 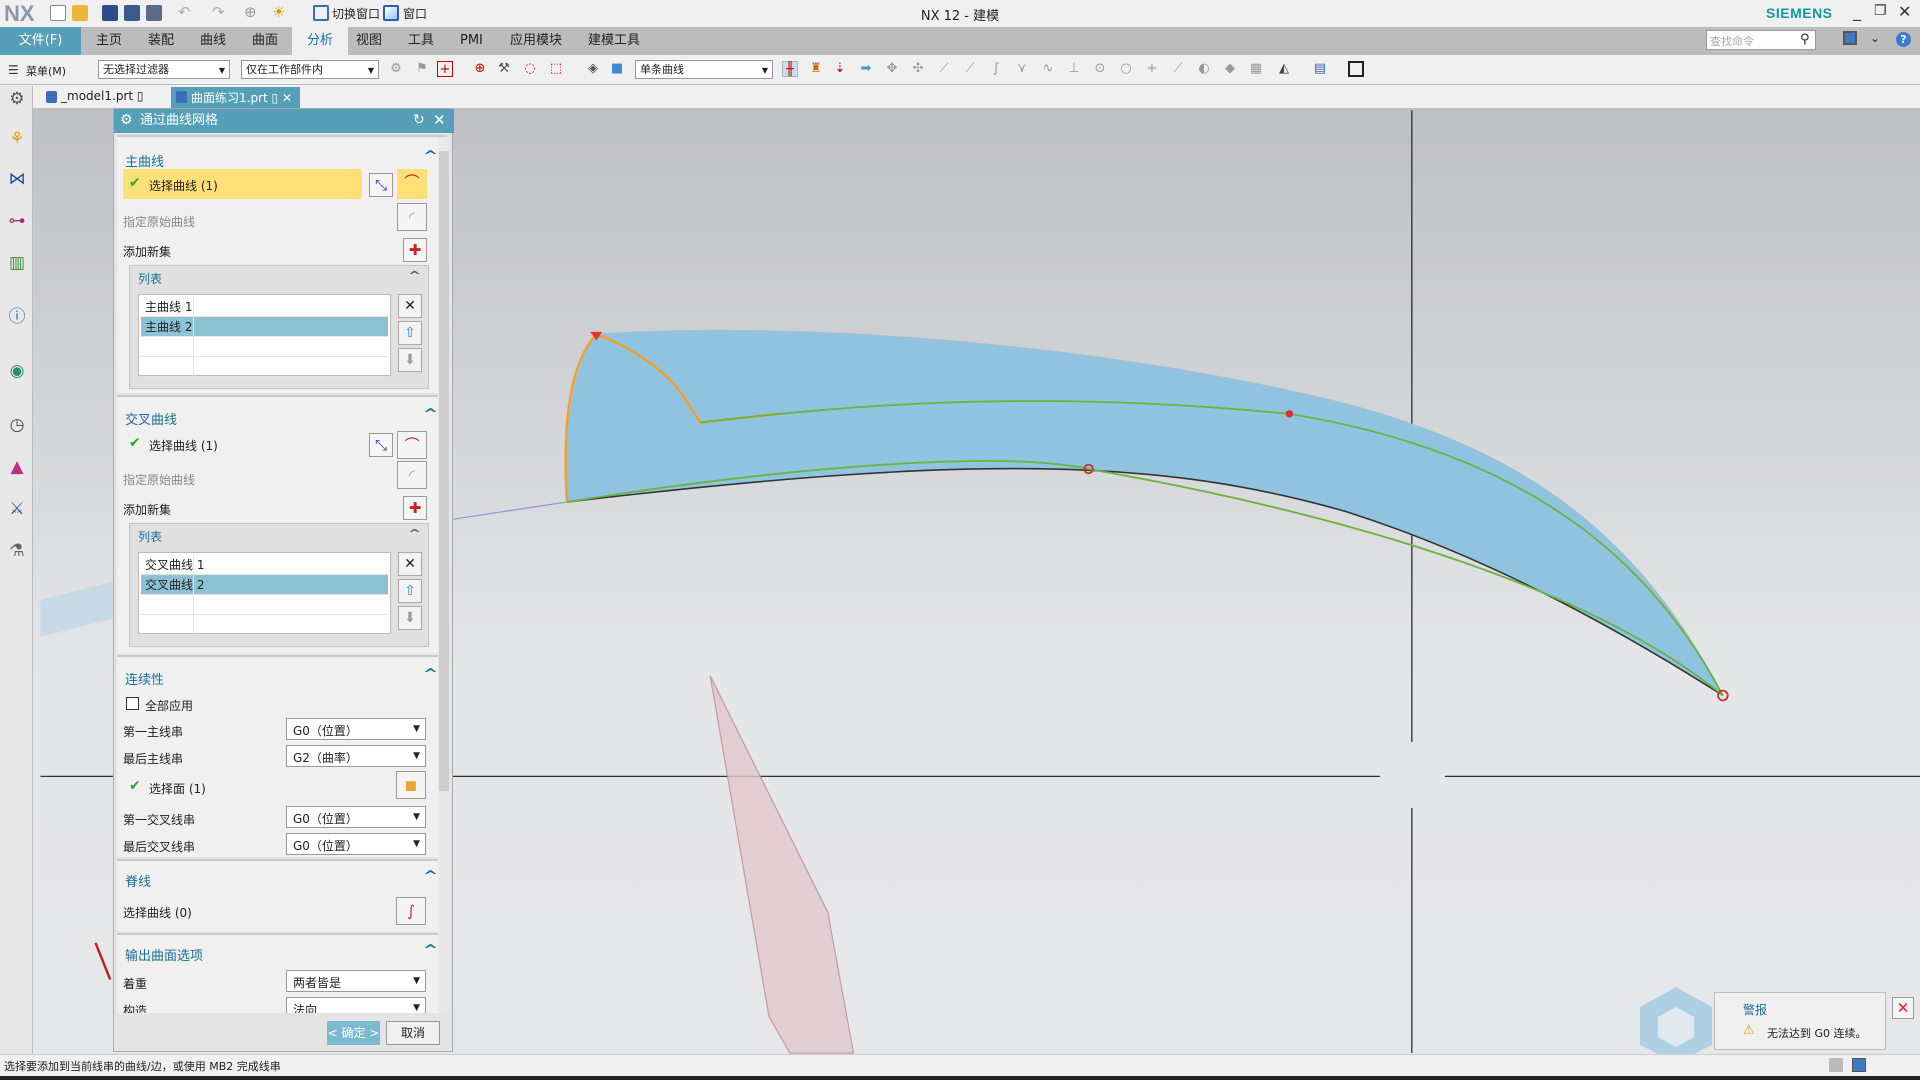 What do you see at coordinates (142, 1066) in the screenshot?
I see `status-prompt: 选择要添加到当前线串的曲线/边，或使用 MB2 完成线串` at bounding box center [142, 1066].